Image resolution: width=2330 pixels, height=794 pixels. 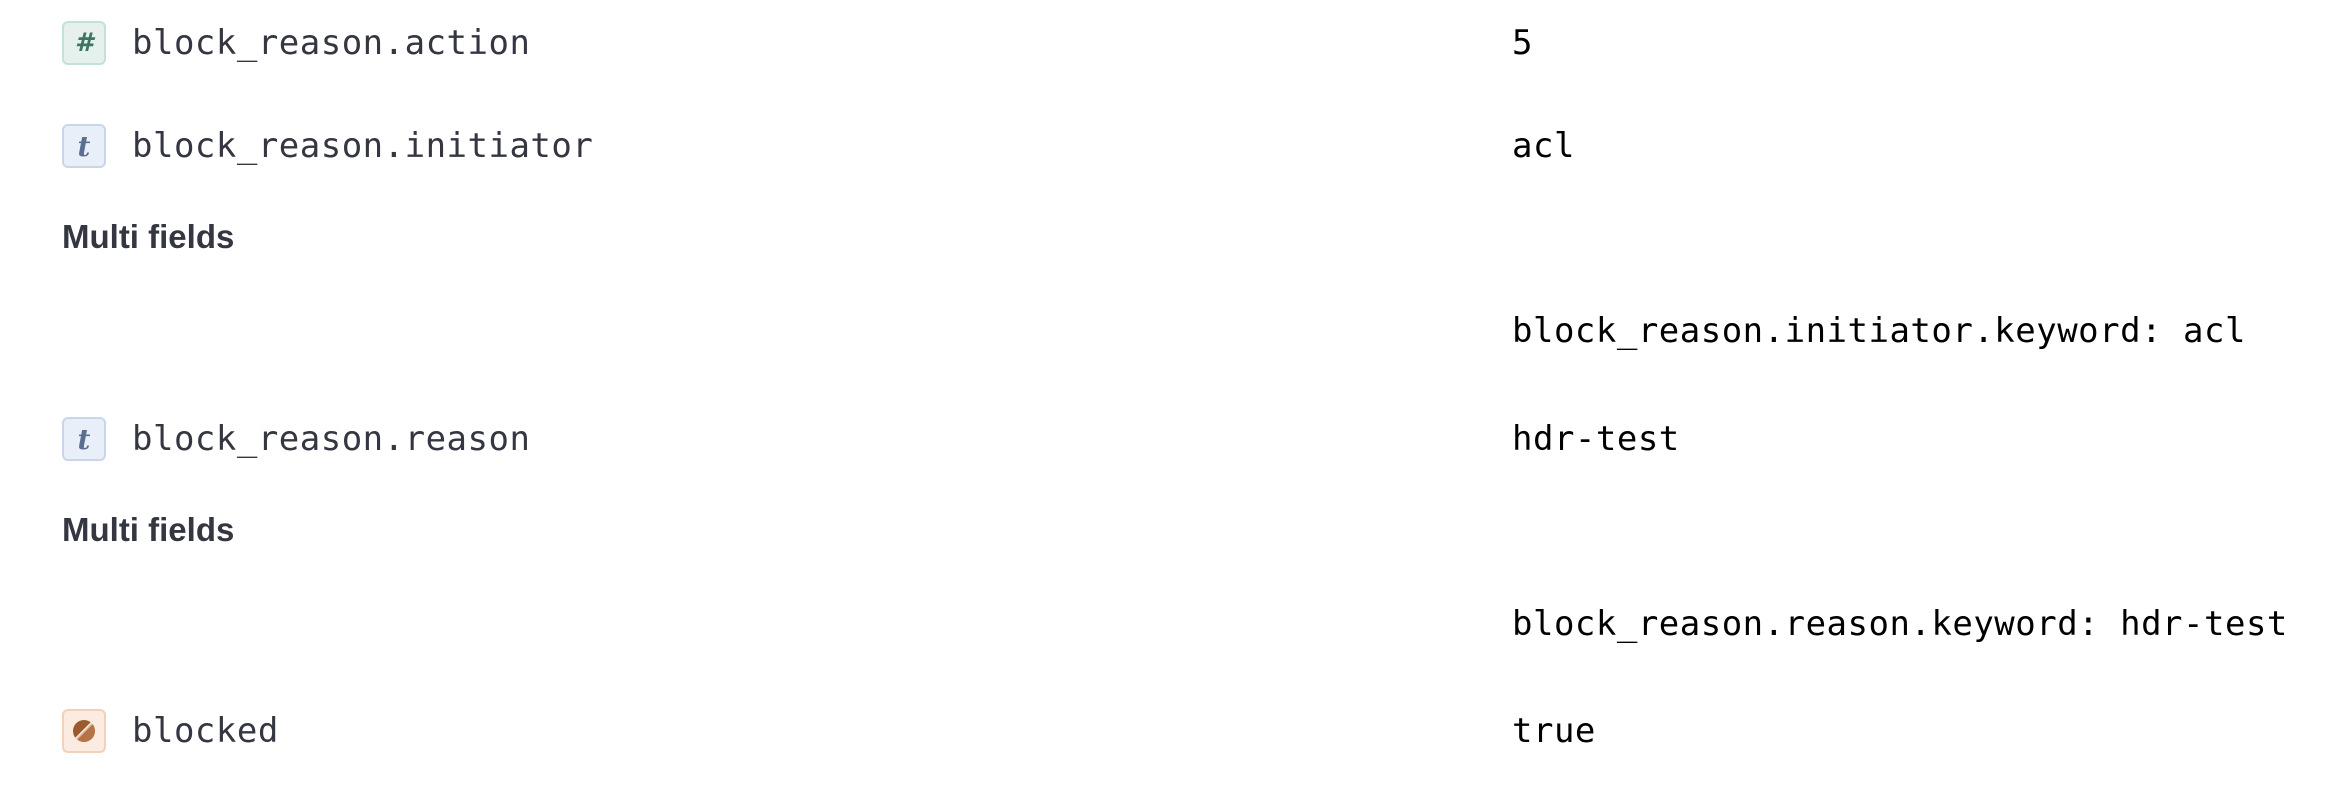 I want to click on field-name: block_reason.reason, so click(x=331, y=439).